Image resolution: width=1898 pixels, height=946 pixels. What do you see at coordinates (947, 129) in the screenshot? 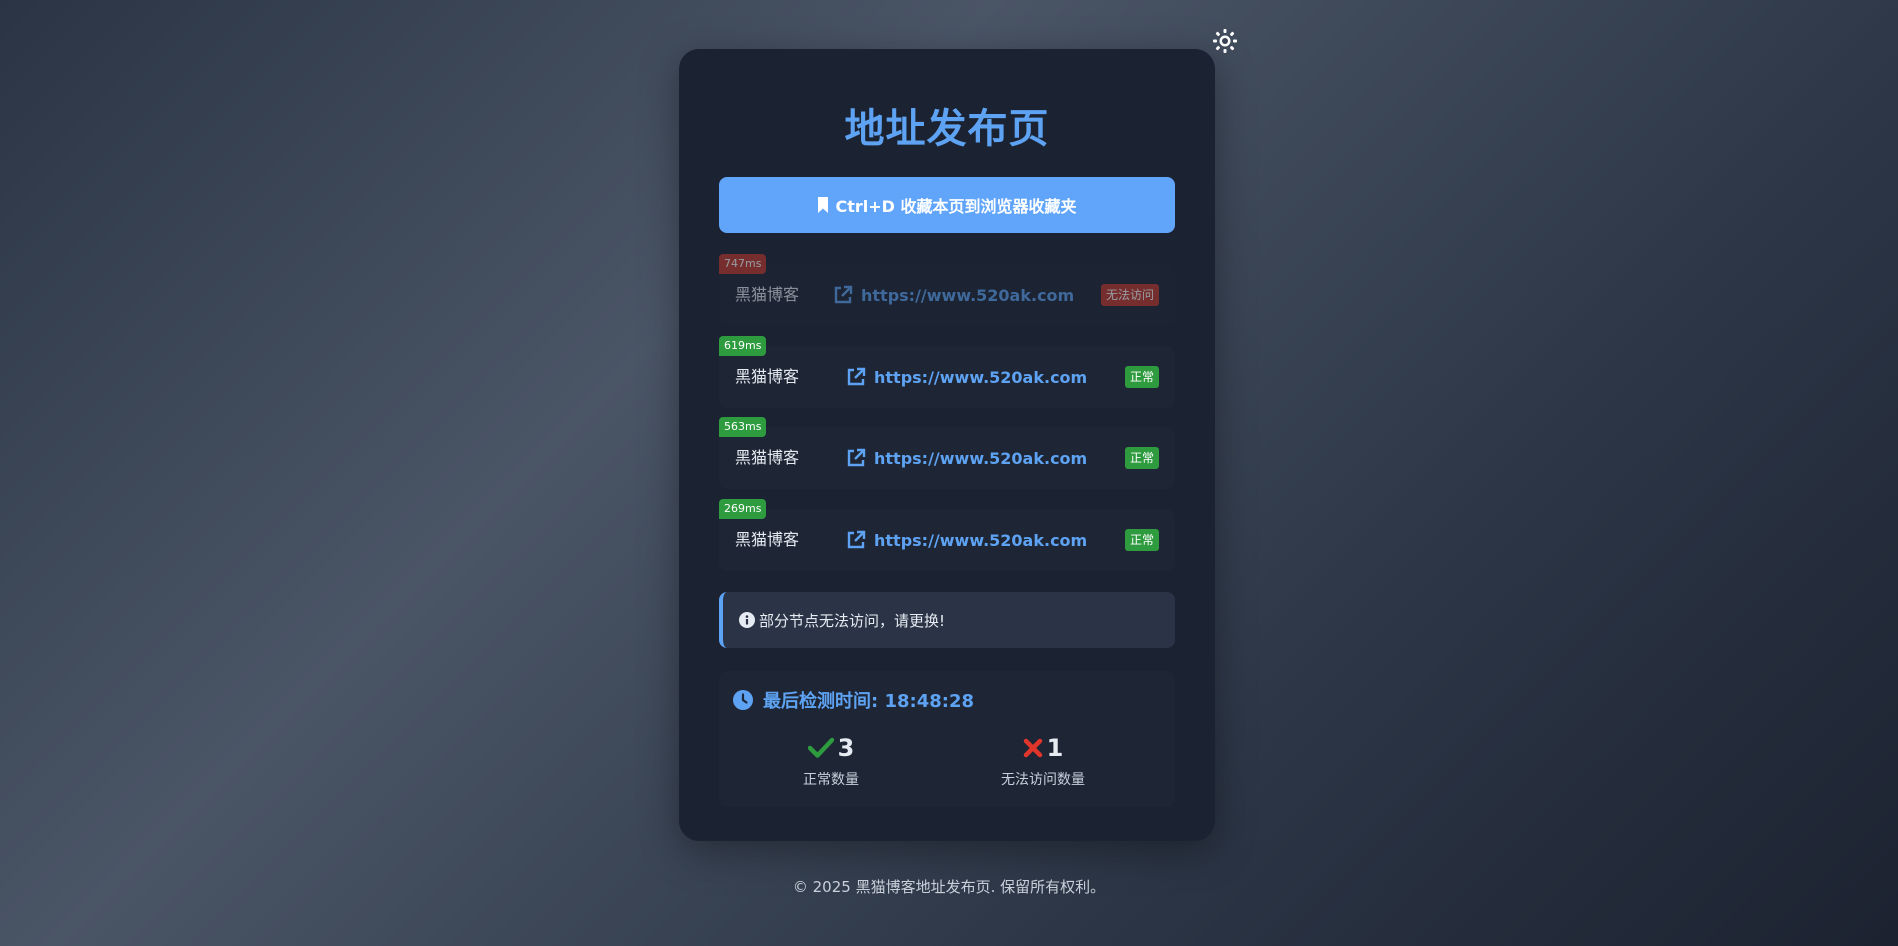
I see `page-title: 地址发布页` at bounding box center [947, 129].